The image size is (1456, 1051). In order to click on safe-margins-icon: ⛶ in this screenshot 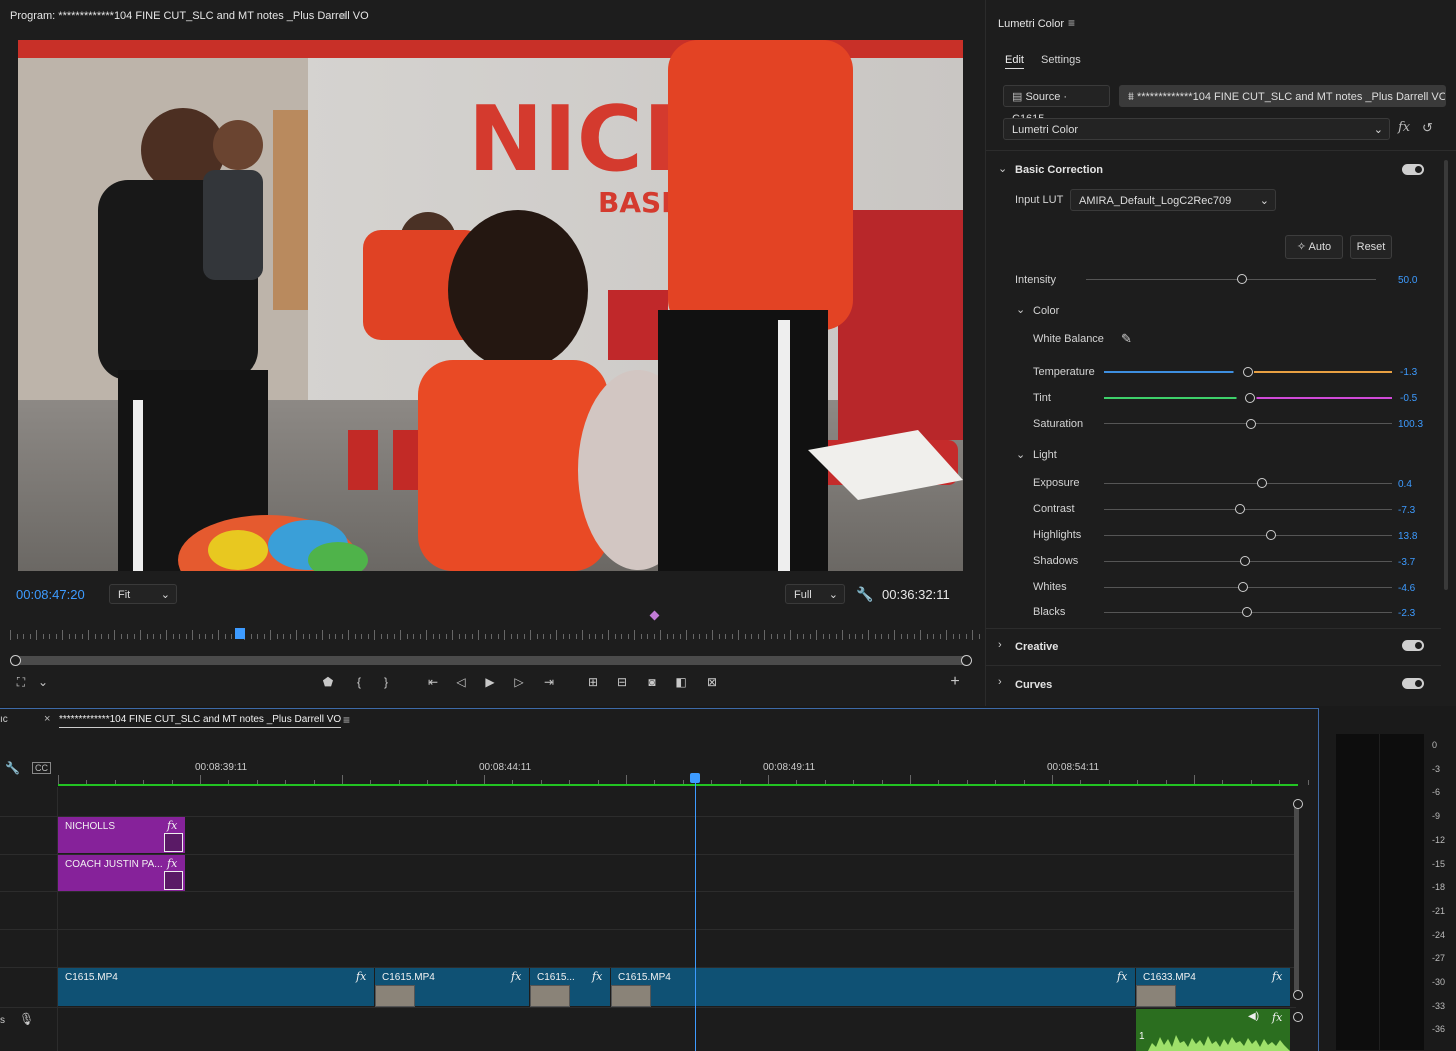, I will do `click(21, 682)`.